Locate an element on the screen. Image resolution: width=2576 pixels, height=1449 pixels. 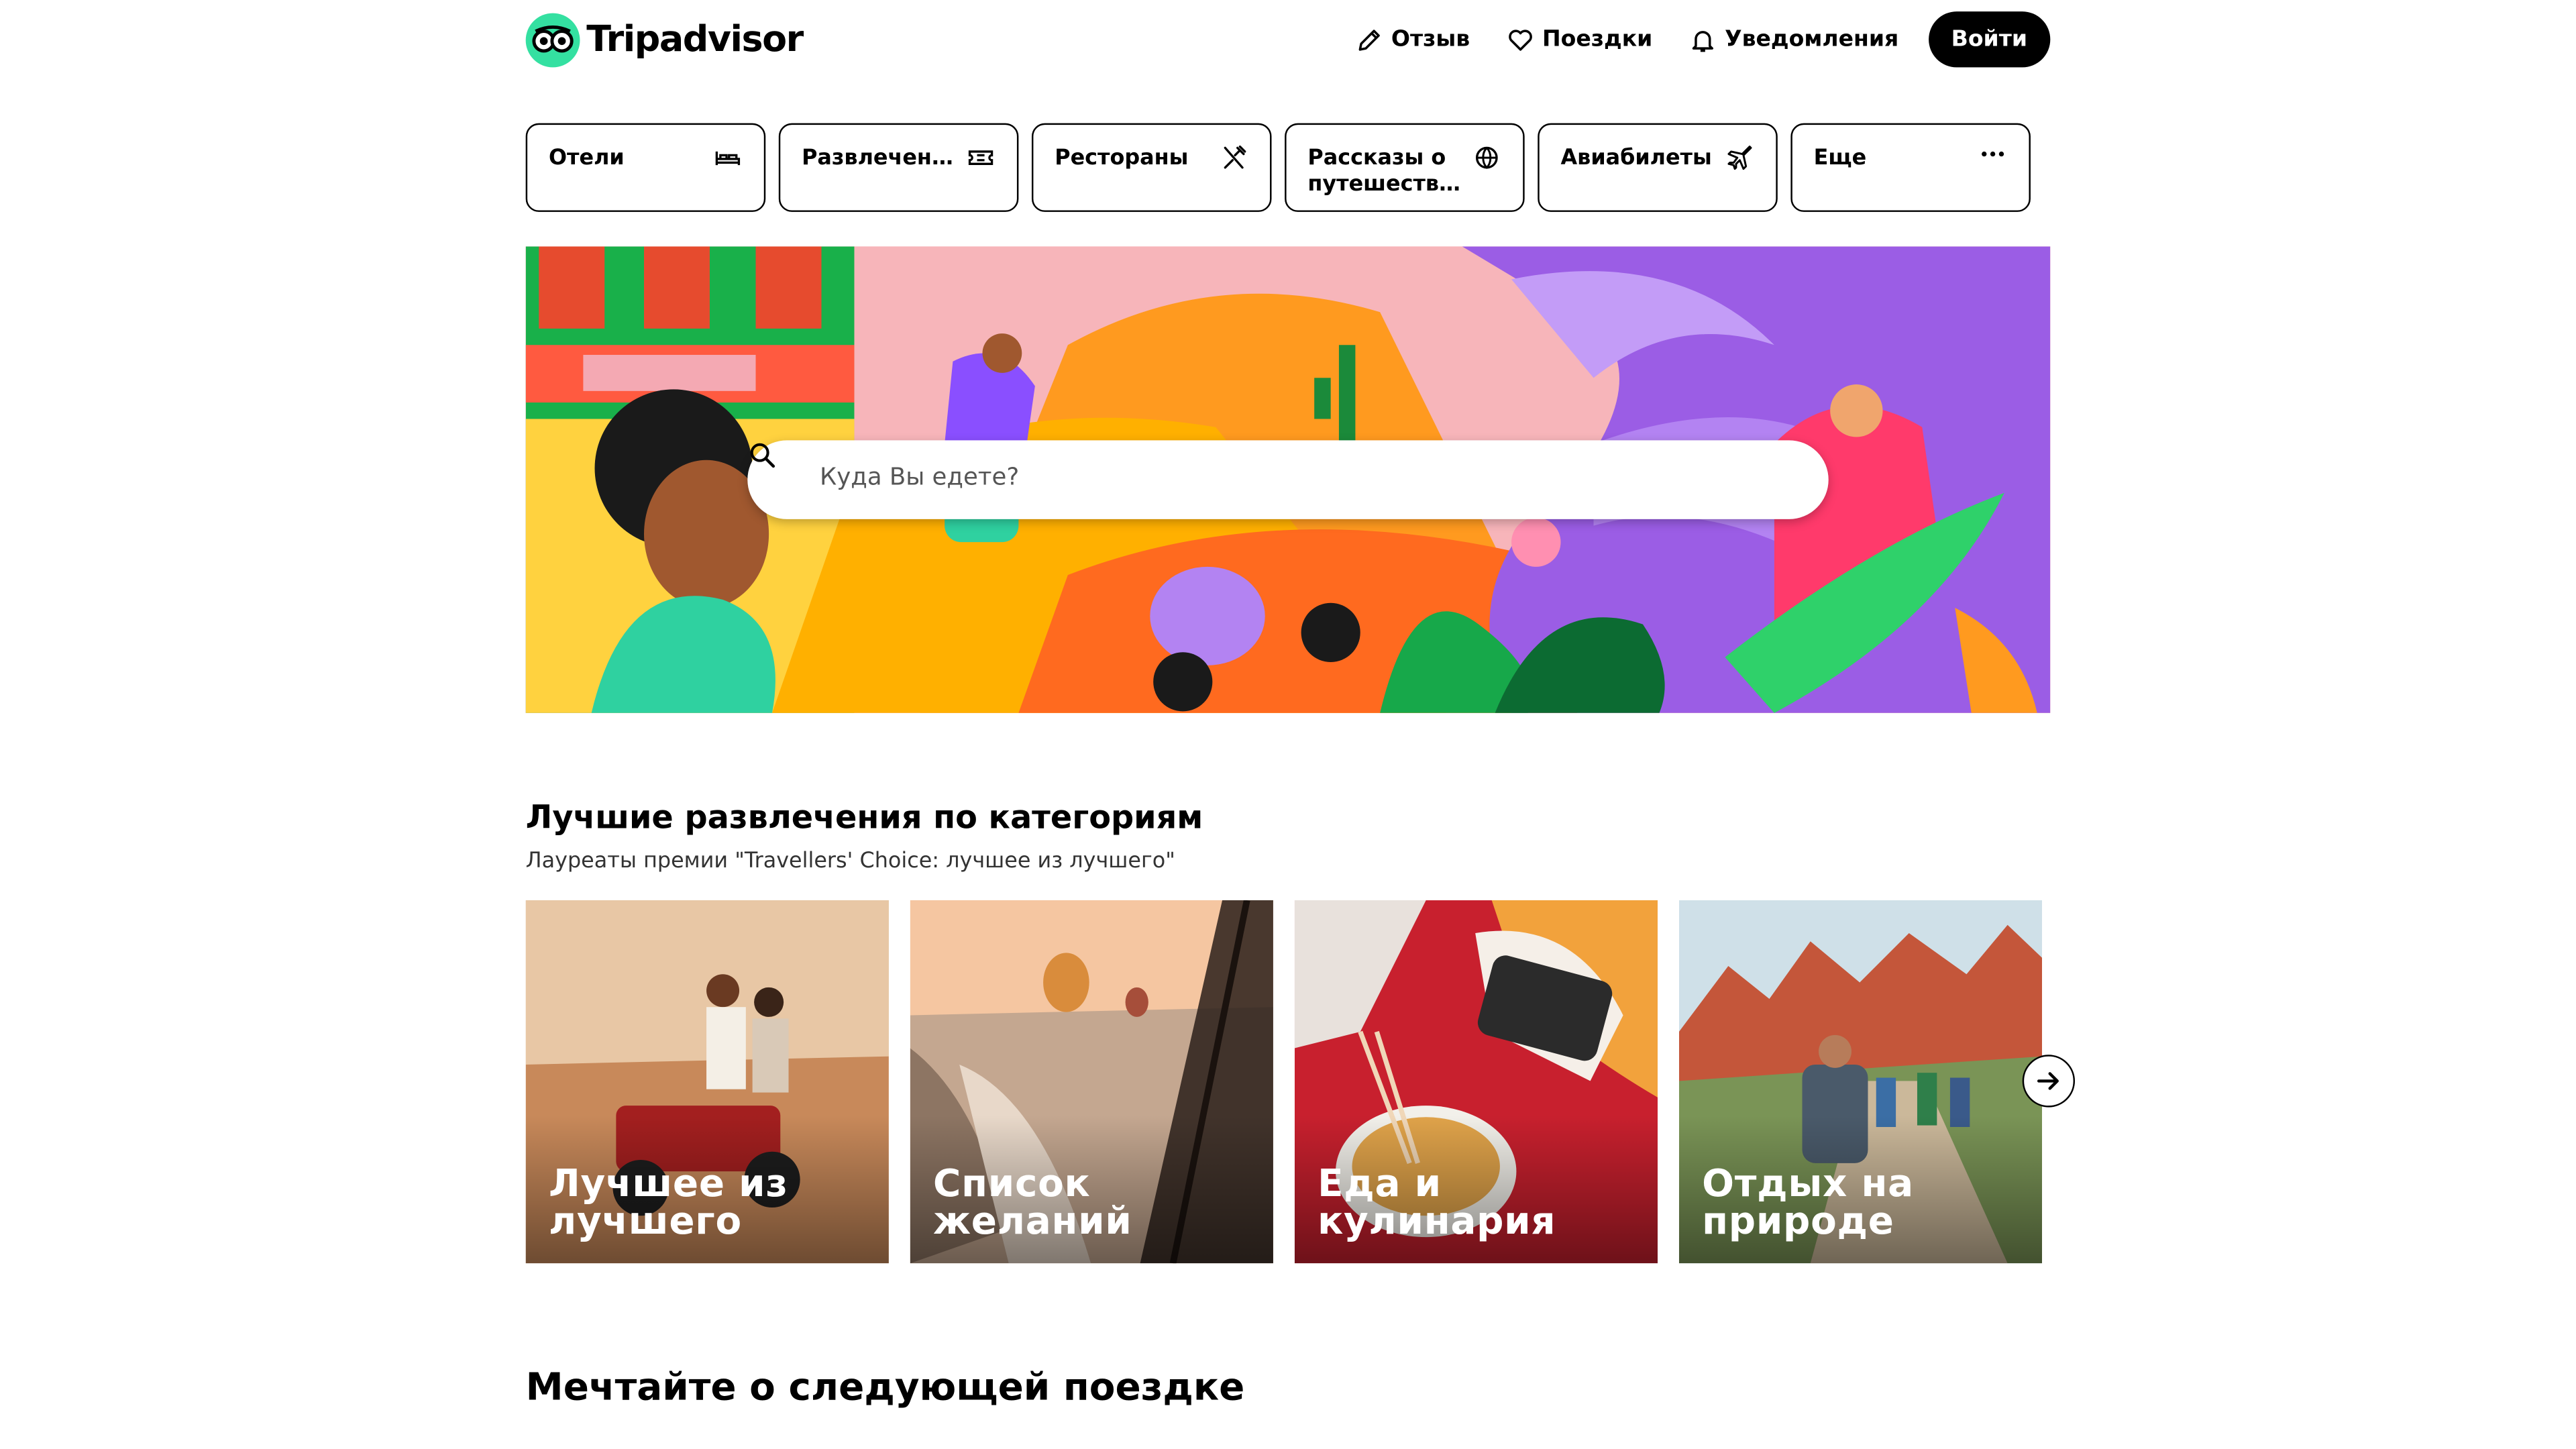
category-attractions: Развлечения is located at coordinates (898, 167).